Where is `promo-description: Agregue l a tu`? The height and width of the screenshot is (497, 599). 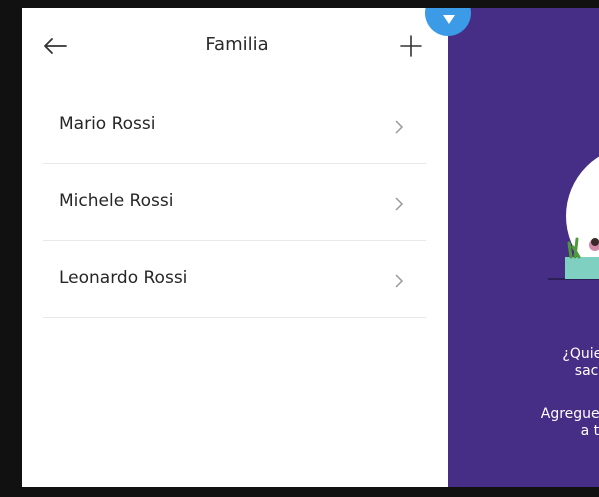
promo-description: Agregue l a tu is located at coordinates (523, 423).